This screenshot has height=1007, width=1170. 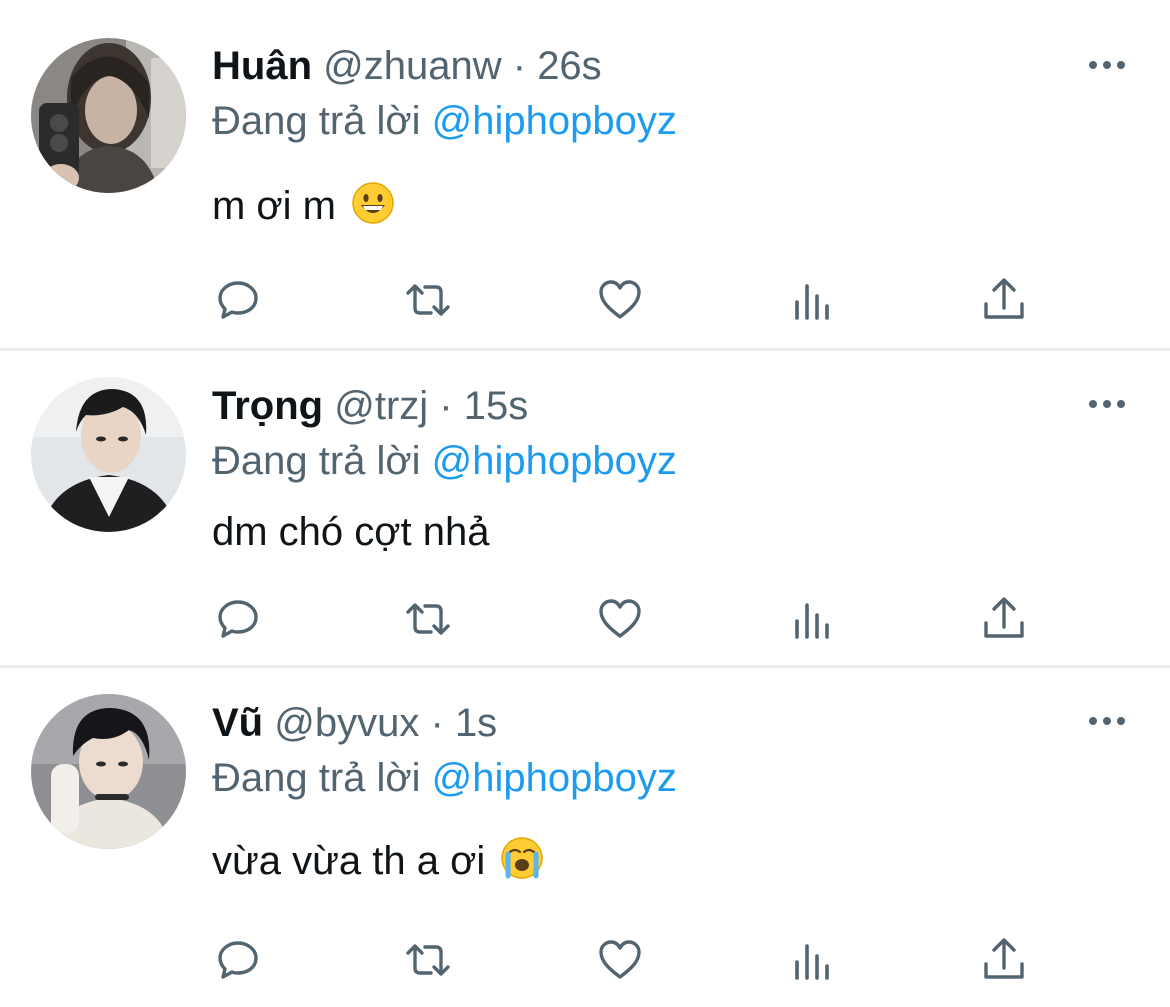 I want to click on timestamp: 15s, so click(x=496, y=406).